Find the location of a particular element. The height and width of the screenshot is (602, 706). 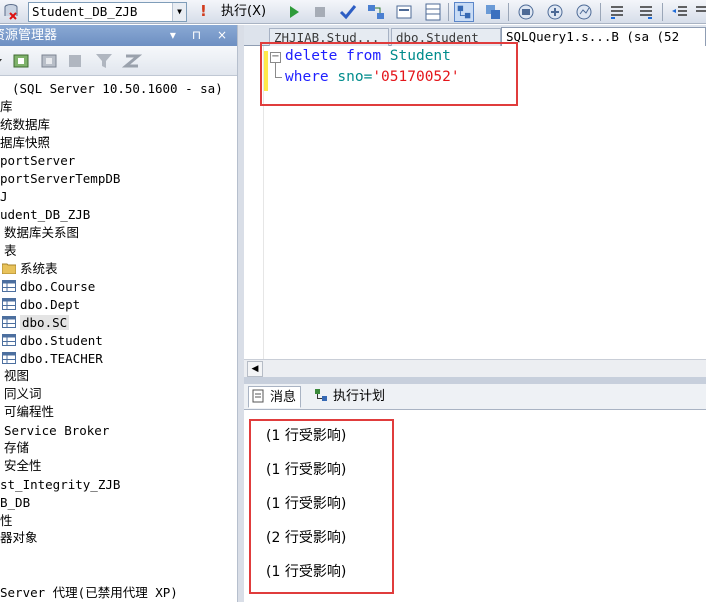

execute-icon: ! is located at coordinates (203, 11).